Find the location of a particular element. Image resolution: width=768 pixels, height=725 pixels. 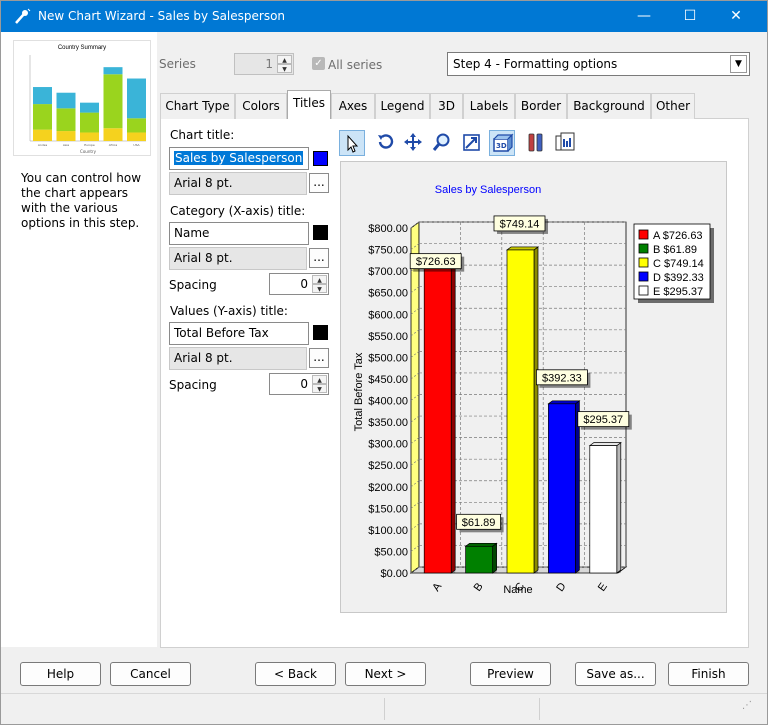

tab-chart-type: Chart Type is located at coordinates (197, 106).